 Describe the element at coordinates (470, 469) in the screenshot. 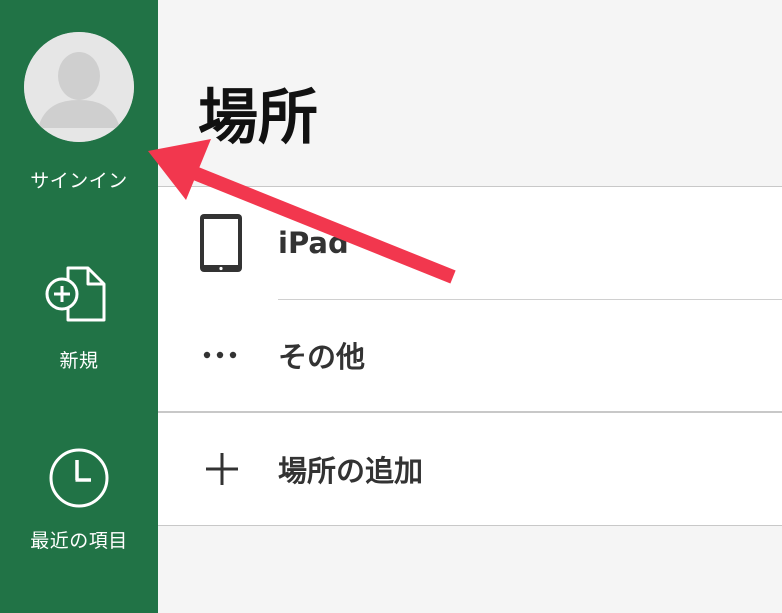

I see `add-location-button: 場所の追加` at that location.